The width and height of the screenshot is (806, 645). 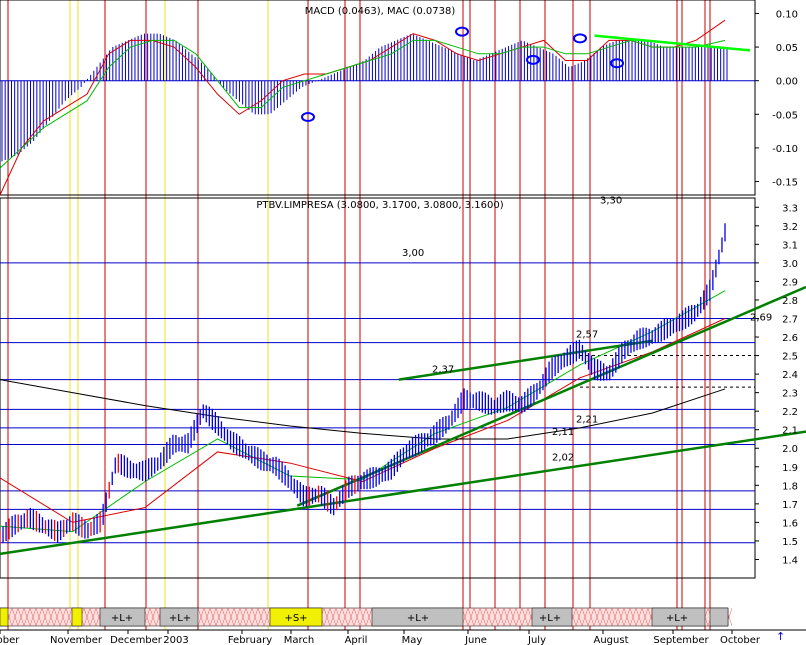 I want to click on x-axis-label: ober, so click(x=10, y=640).